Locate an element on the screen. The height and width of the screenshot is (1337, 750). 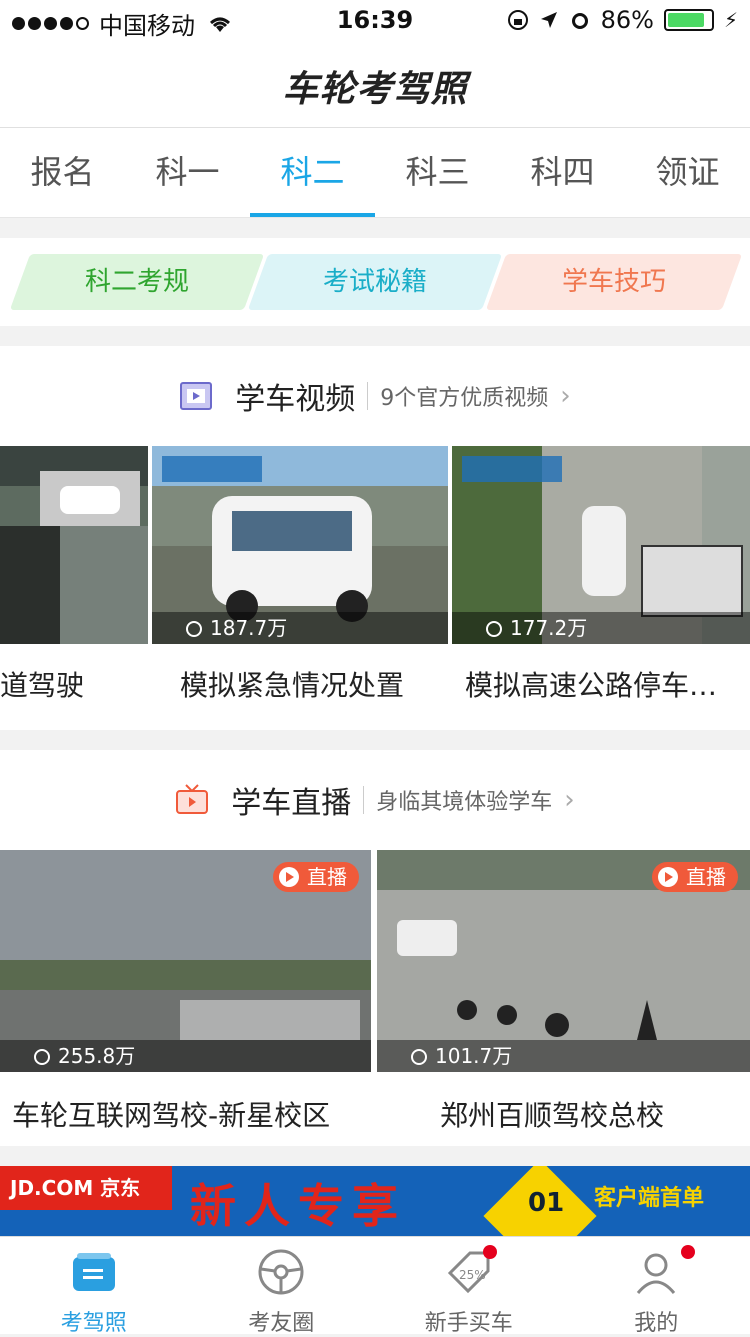
video-title: 模拟紧急情况处置 is located at coordinates (310, 684).